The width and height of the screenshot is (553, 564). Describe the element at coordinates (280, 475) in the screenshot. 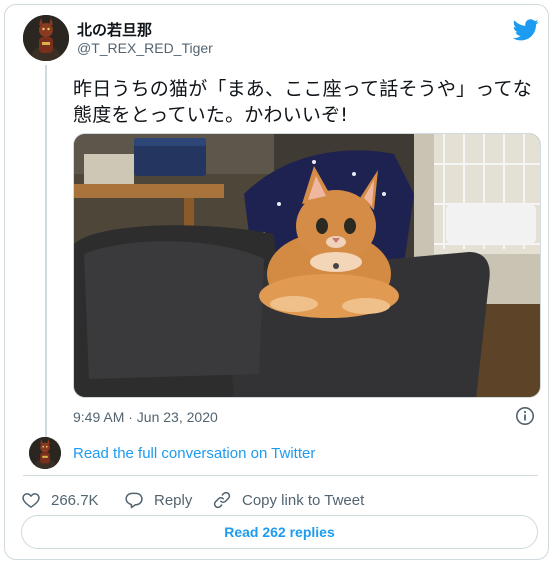

I see `divider` at that location.